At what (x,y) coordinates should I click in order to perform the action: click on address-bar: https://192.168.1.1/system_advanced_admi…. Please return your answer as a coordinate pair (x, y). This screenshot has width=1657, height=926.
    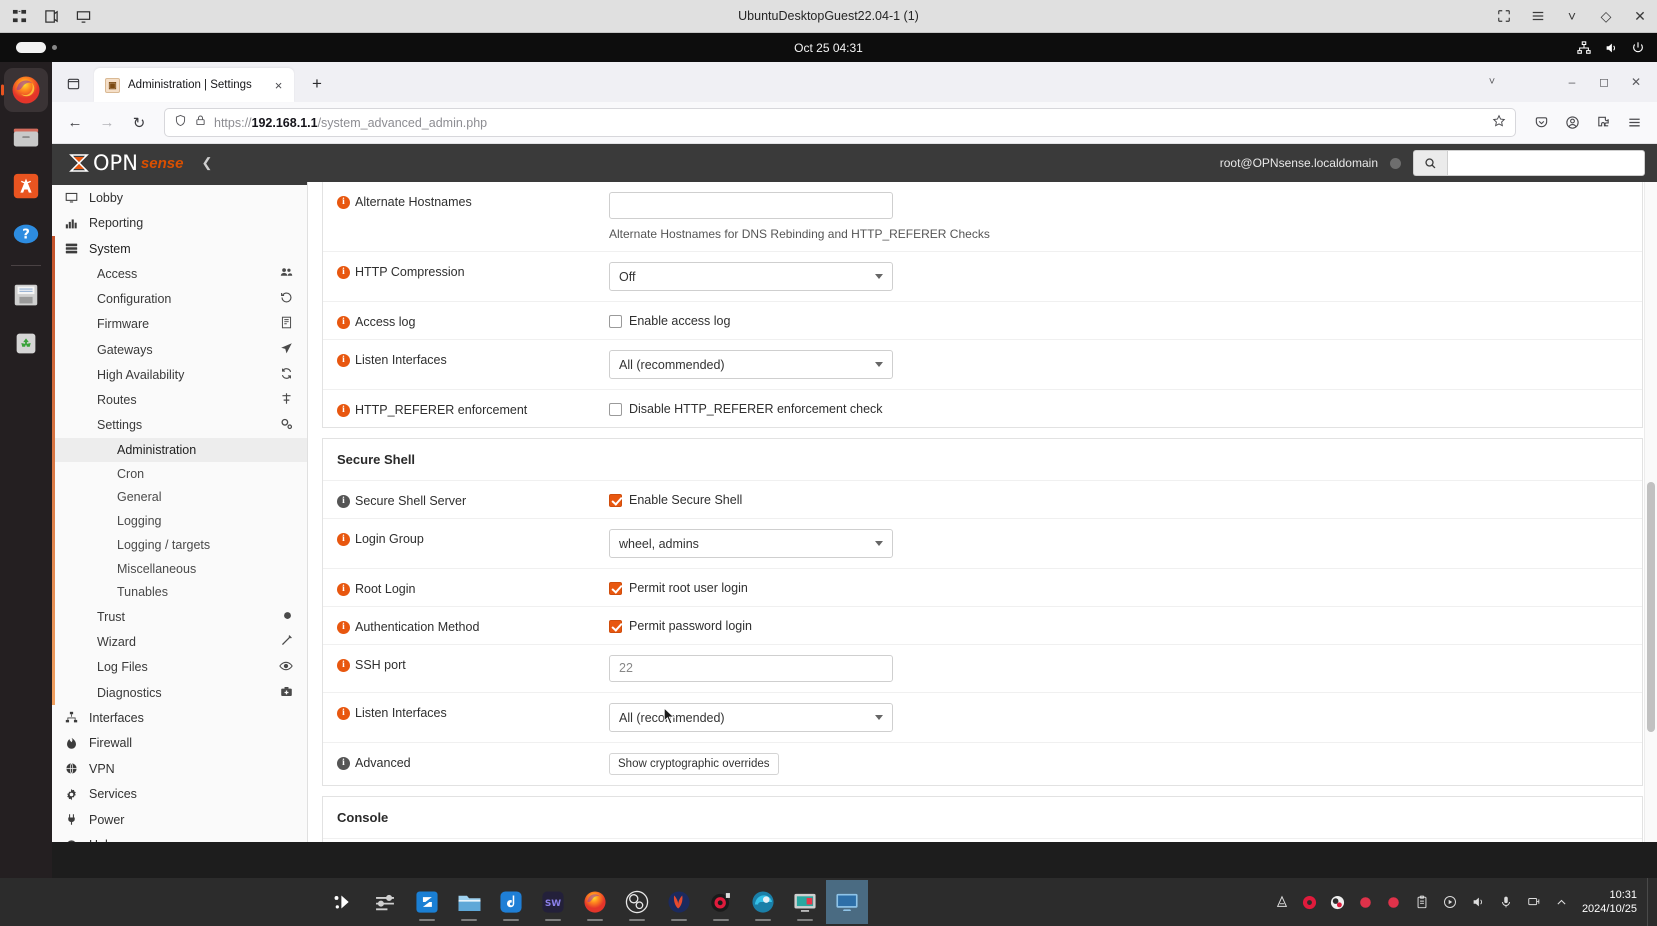
    Looking at the image, I should click on (840, 122).